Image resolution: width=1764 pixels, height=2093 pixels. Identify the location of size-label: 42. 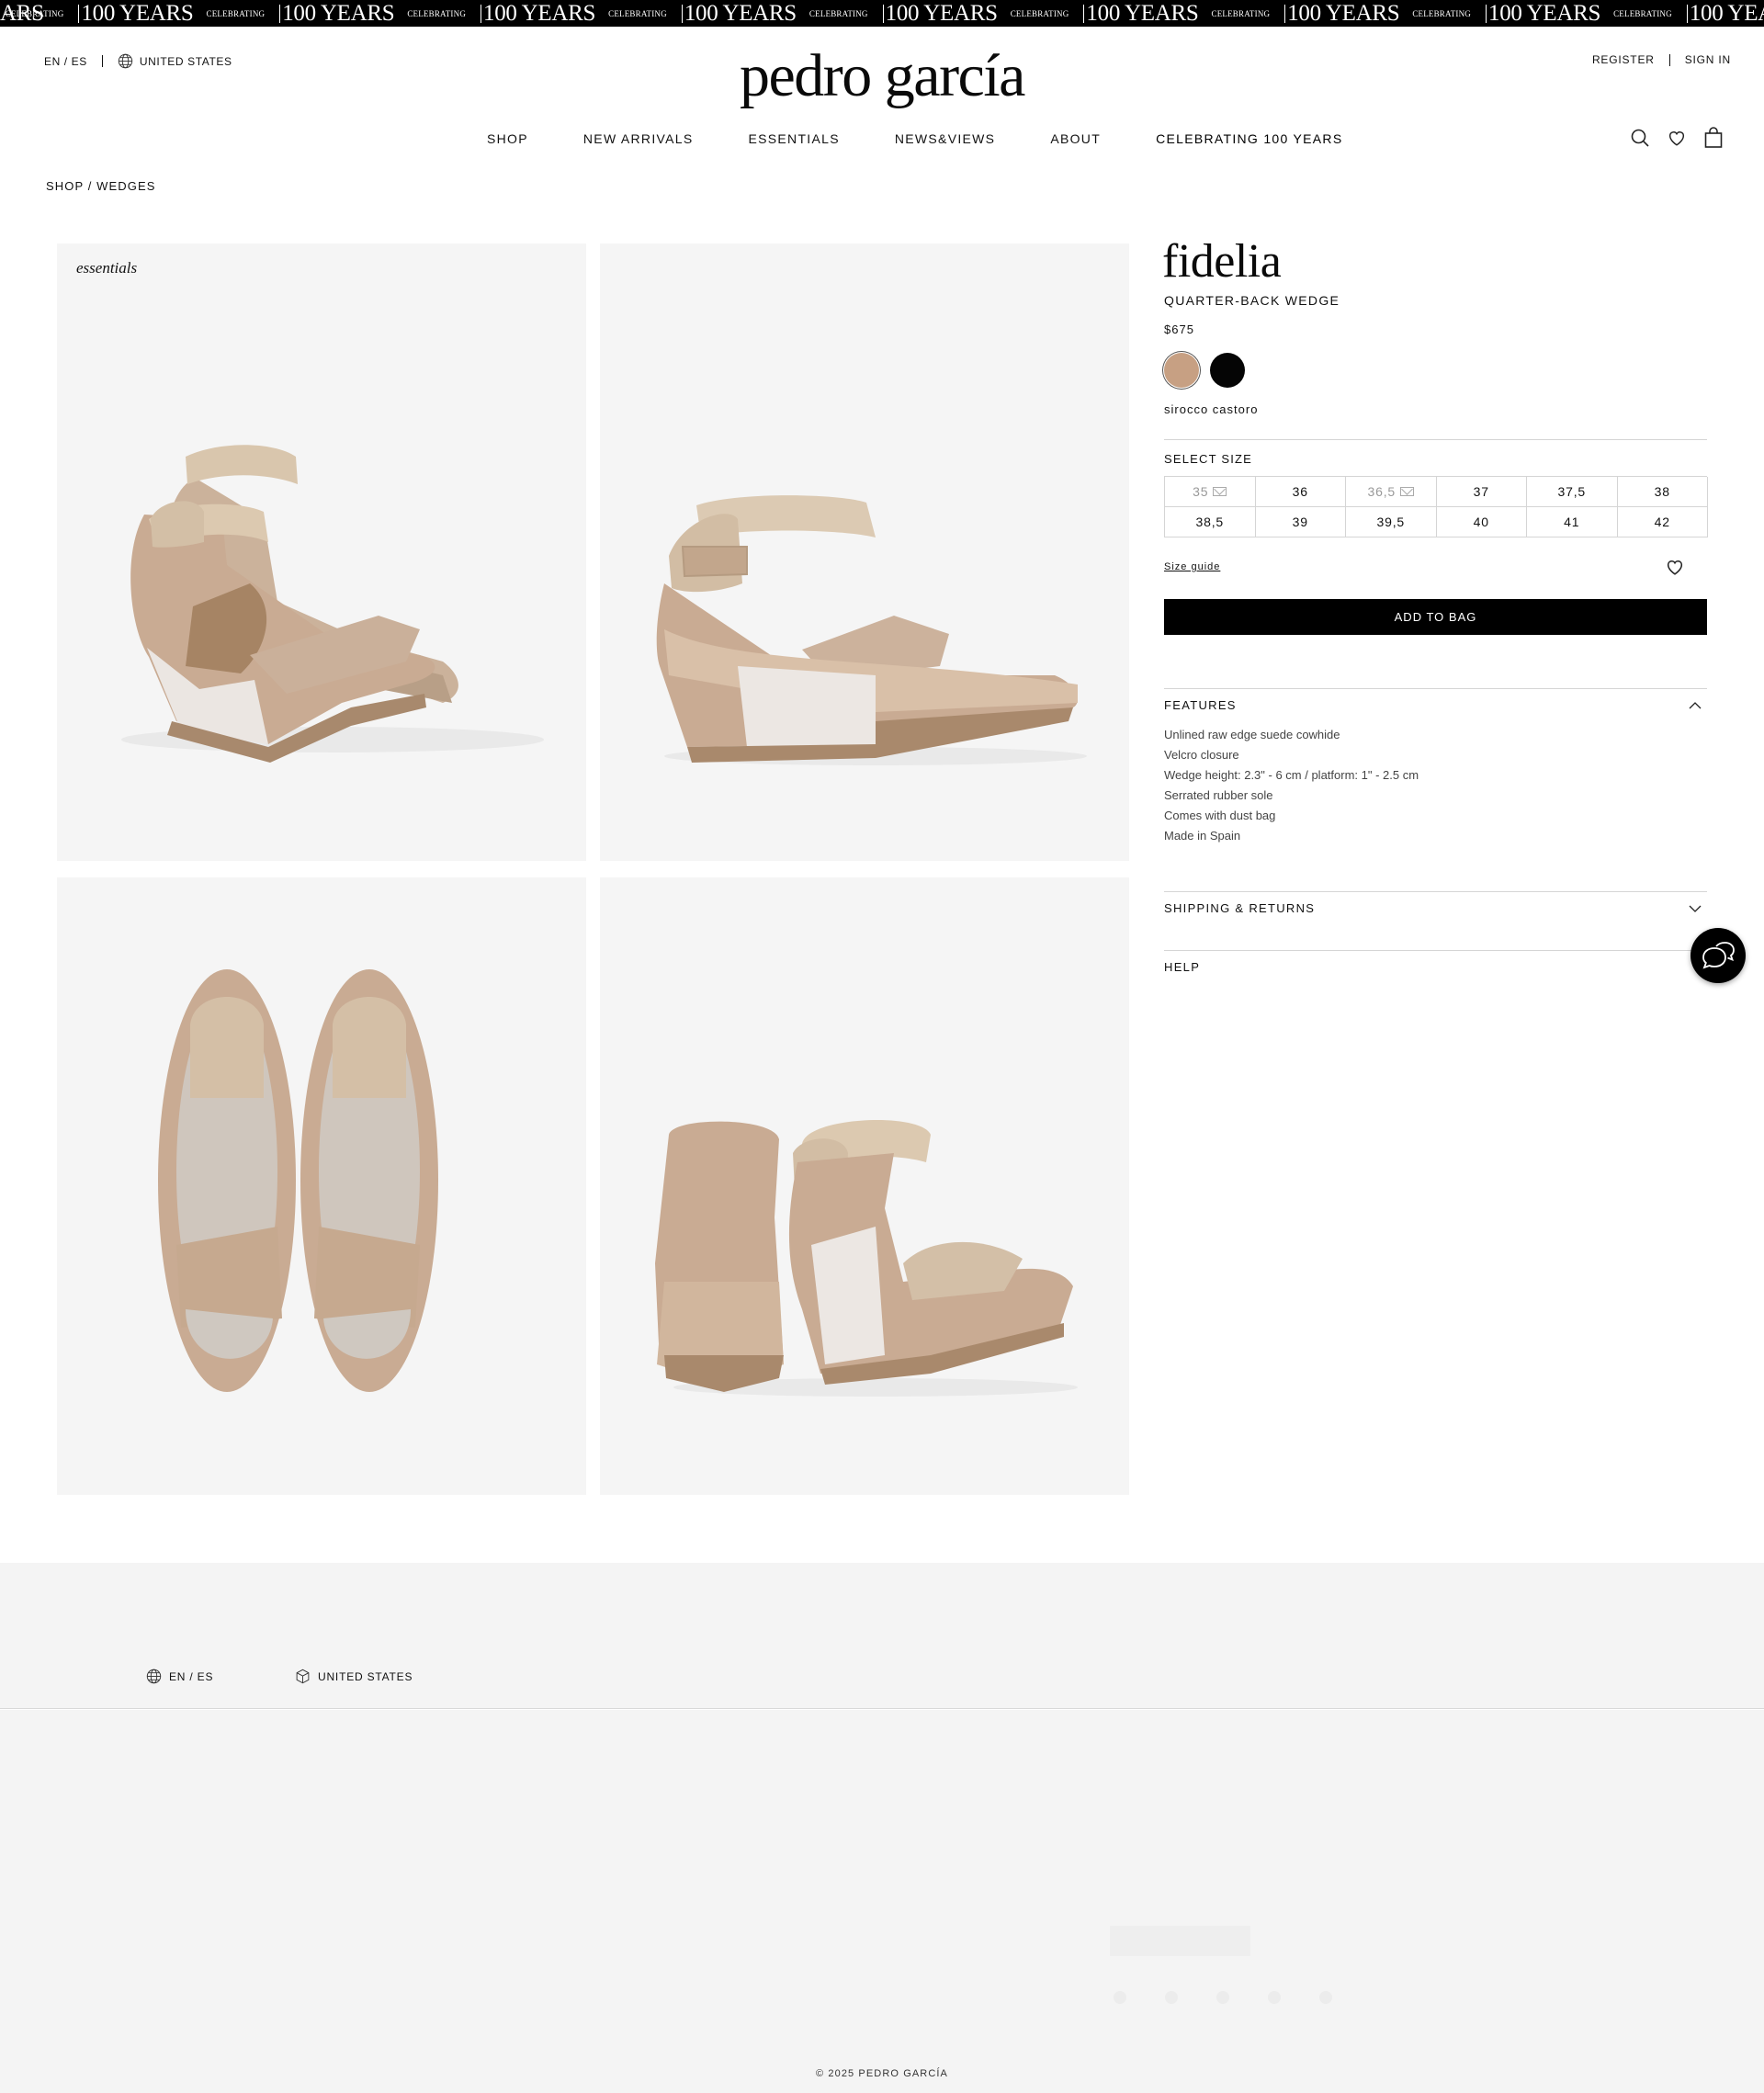
(1662, 522).